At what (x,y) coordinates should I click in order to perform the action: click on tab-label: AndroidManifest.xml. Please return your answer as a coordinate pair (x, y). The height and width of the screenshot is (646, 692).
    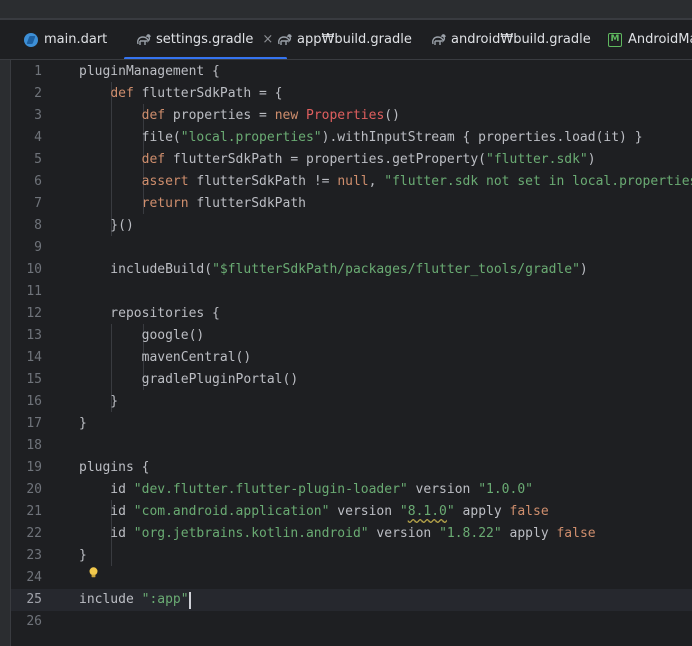
    Looking at the image, I should click on (660, 39).